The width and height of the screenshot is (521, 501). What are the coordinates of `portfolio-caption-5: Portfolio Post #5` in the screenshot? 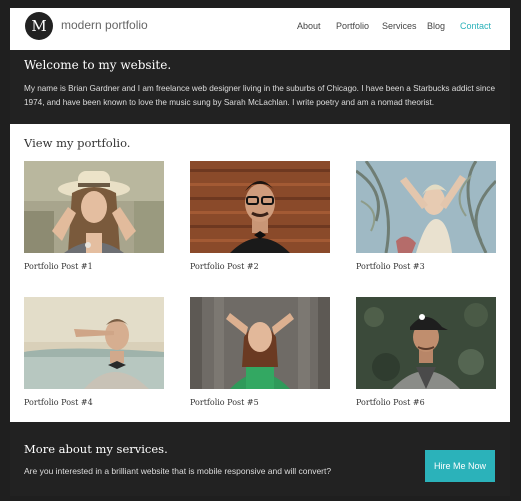 It's located at (224, 402).